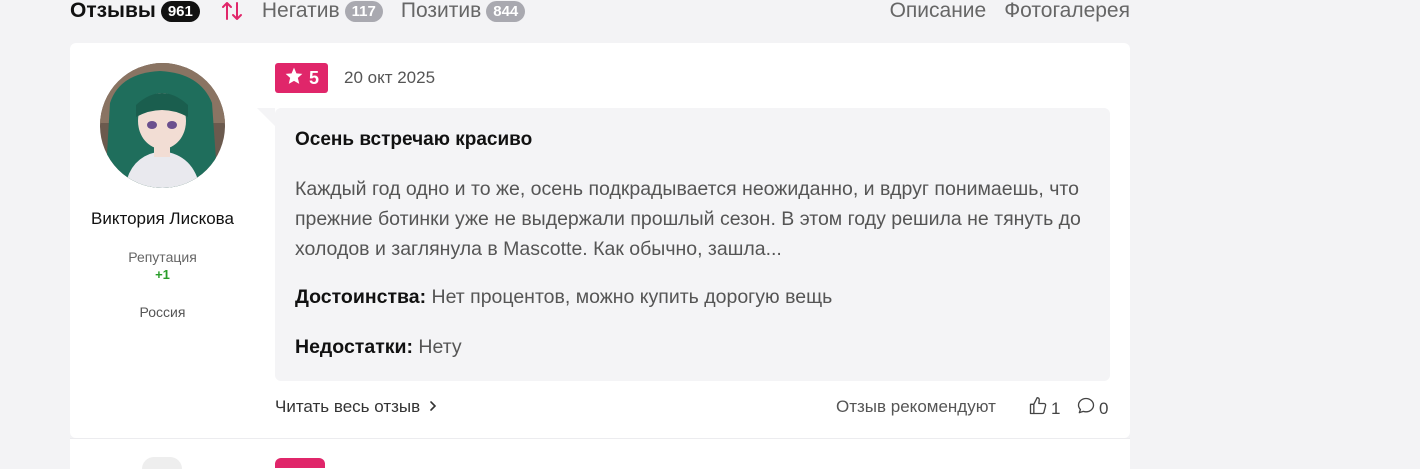  What do you see at coordinates (440, 347) in the screenshot?
I see `cons-text: Нету` at bounding box center [440, 347].